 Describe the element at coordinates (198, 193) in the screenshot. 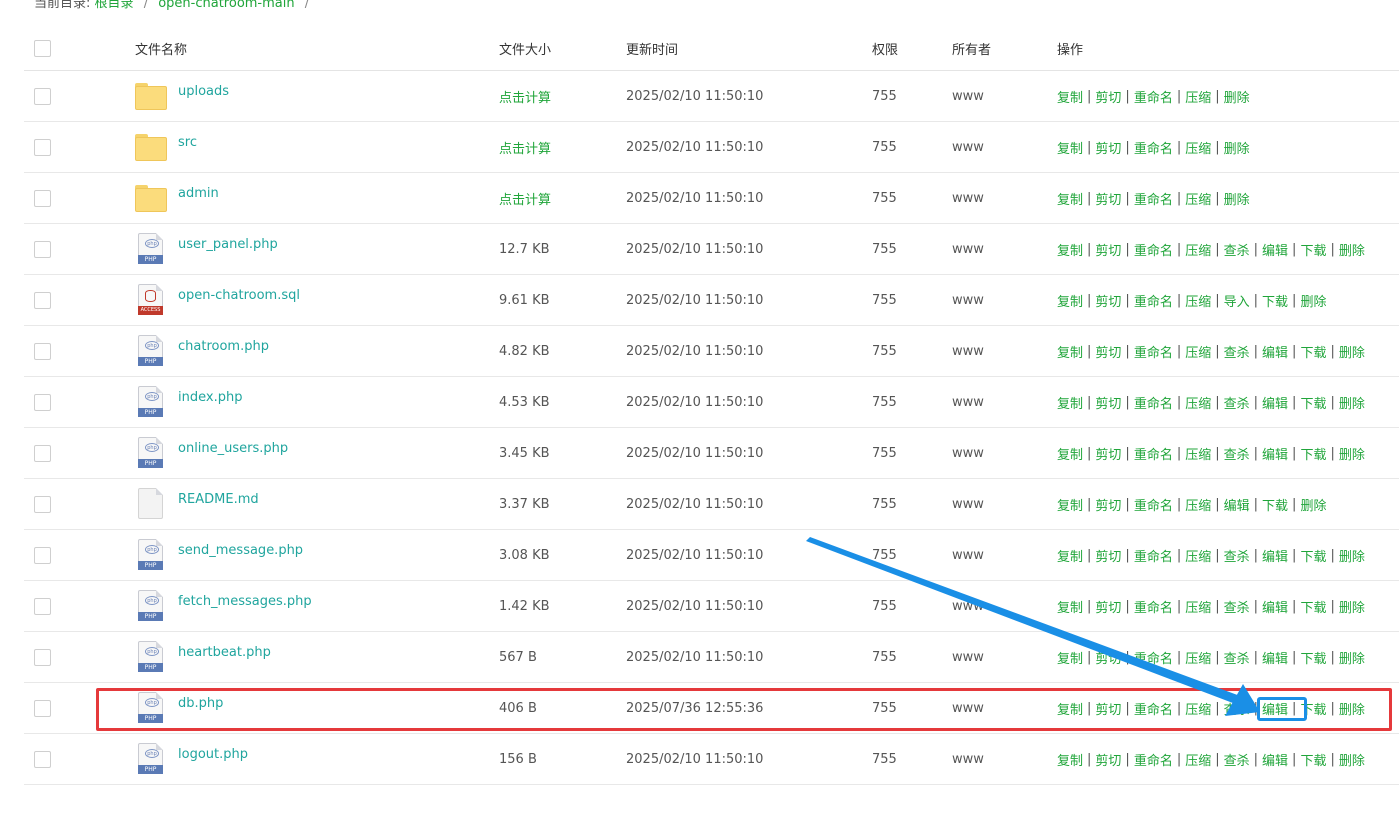

I see `file-name-link: admin` at that location.